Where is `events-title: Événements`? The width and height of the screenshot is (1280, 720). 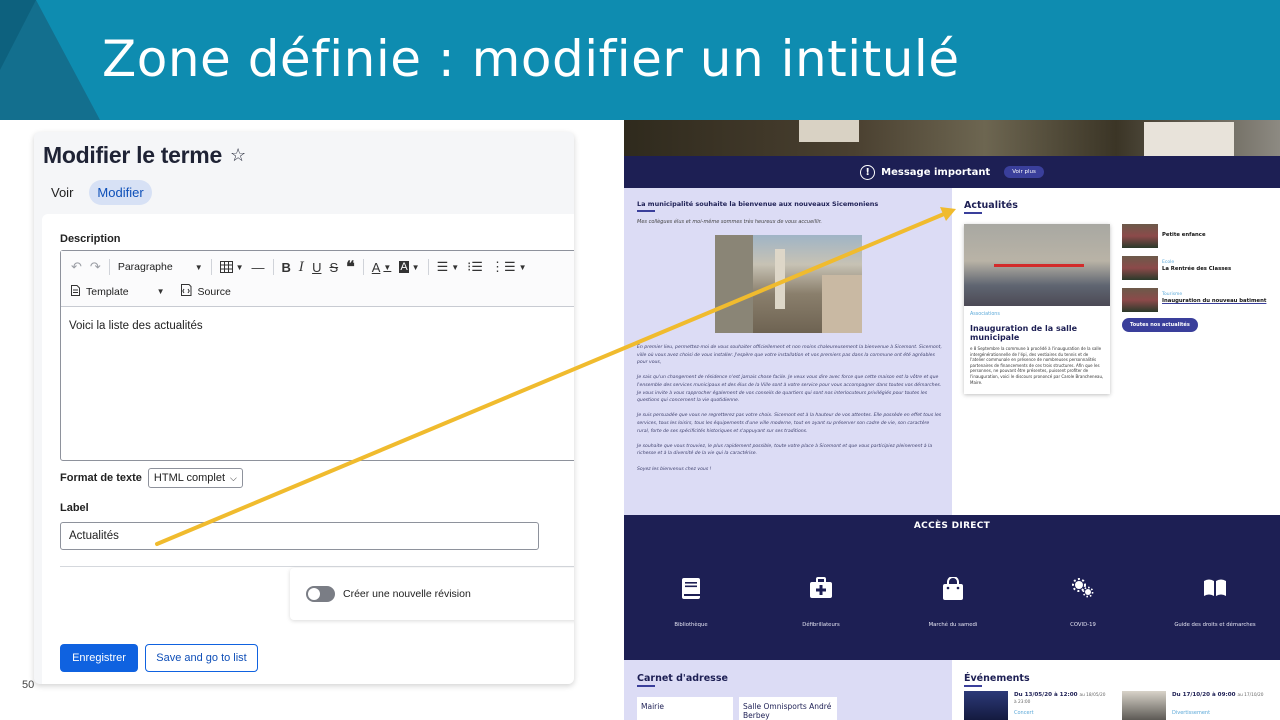 events-title: Événements is located at coordinates (997, 678).